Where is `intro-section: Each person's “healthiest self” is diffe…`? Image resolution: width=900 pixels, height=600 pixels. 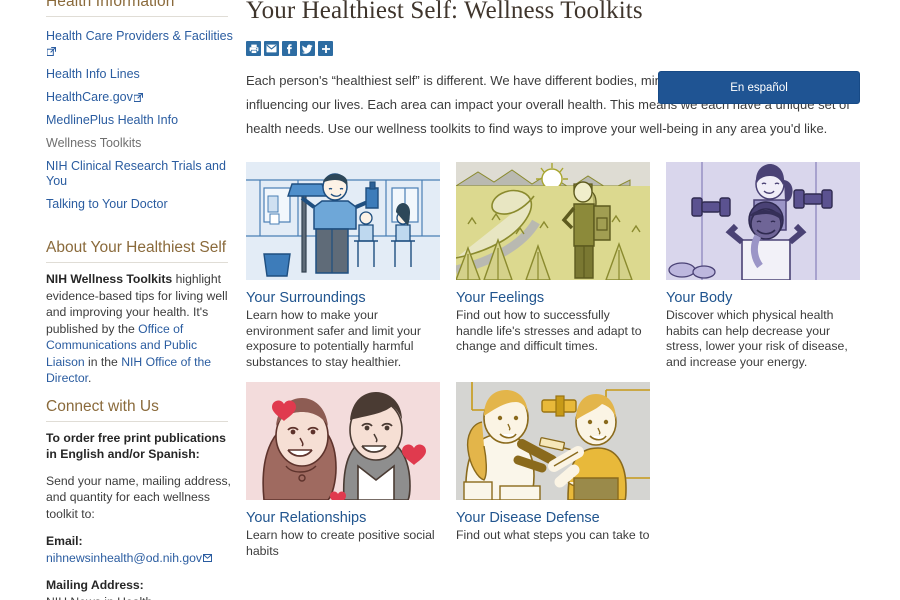
intro-section: Each person's “healthiest self” is diffe… is located at coordinates (553, 105).